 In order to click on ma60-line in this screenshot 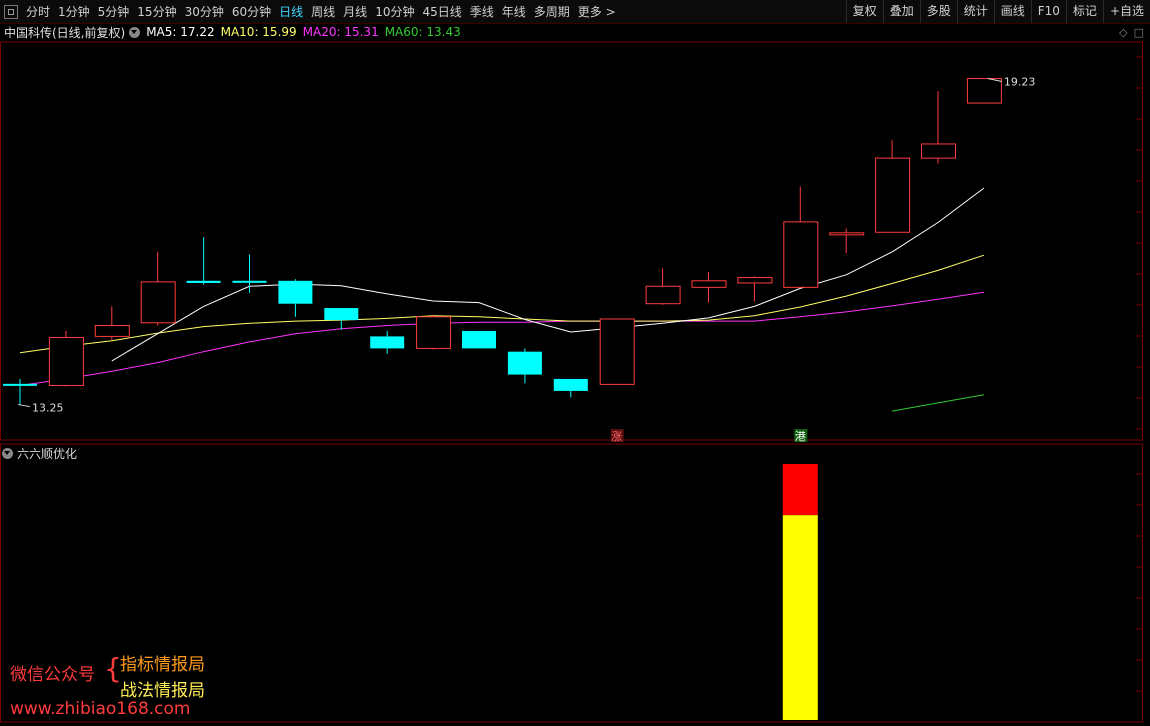, I will do `click(938, 403)`.